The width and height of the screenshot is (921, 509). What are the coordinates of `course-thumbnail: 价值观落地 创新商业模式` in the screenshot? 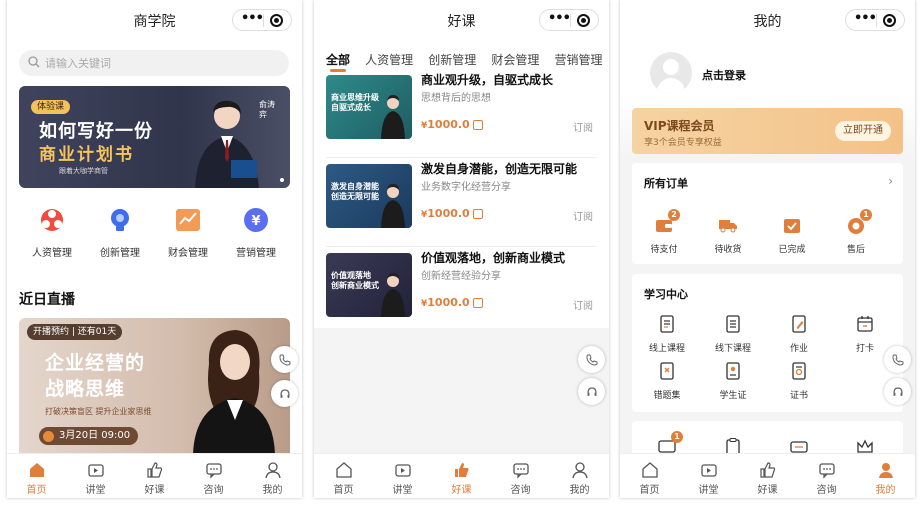 It's located at (369, 285).